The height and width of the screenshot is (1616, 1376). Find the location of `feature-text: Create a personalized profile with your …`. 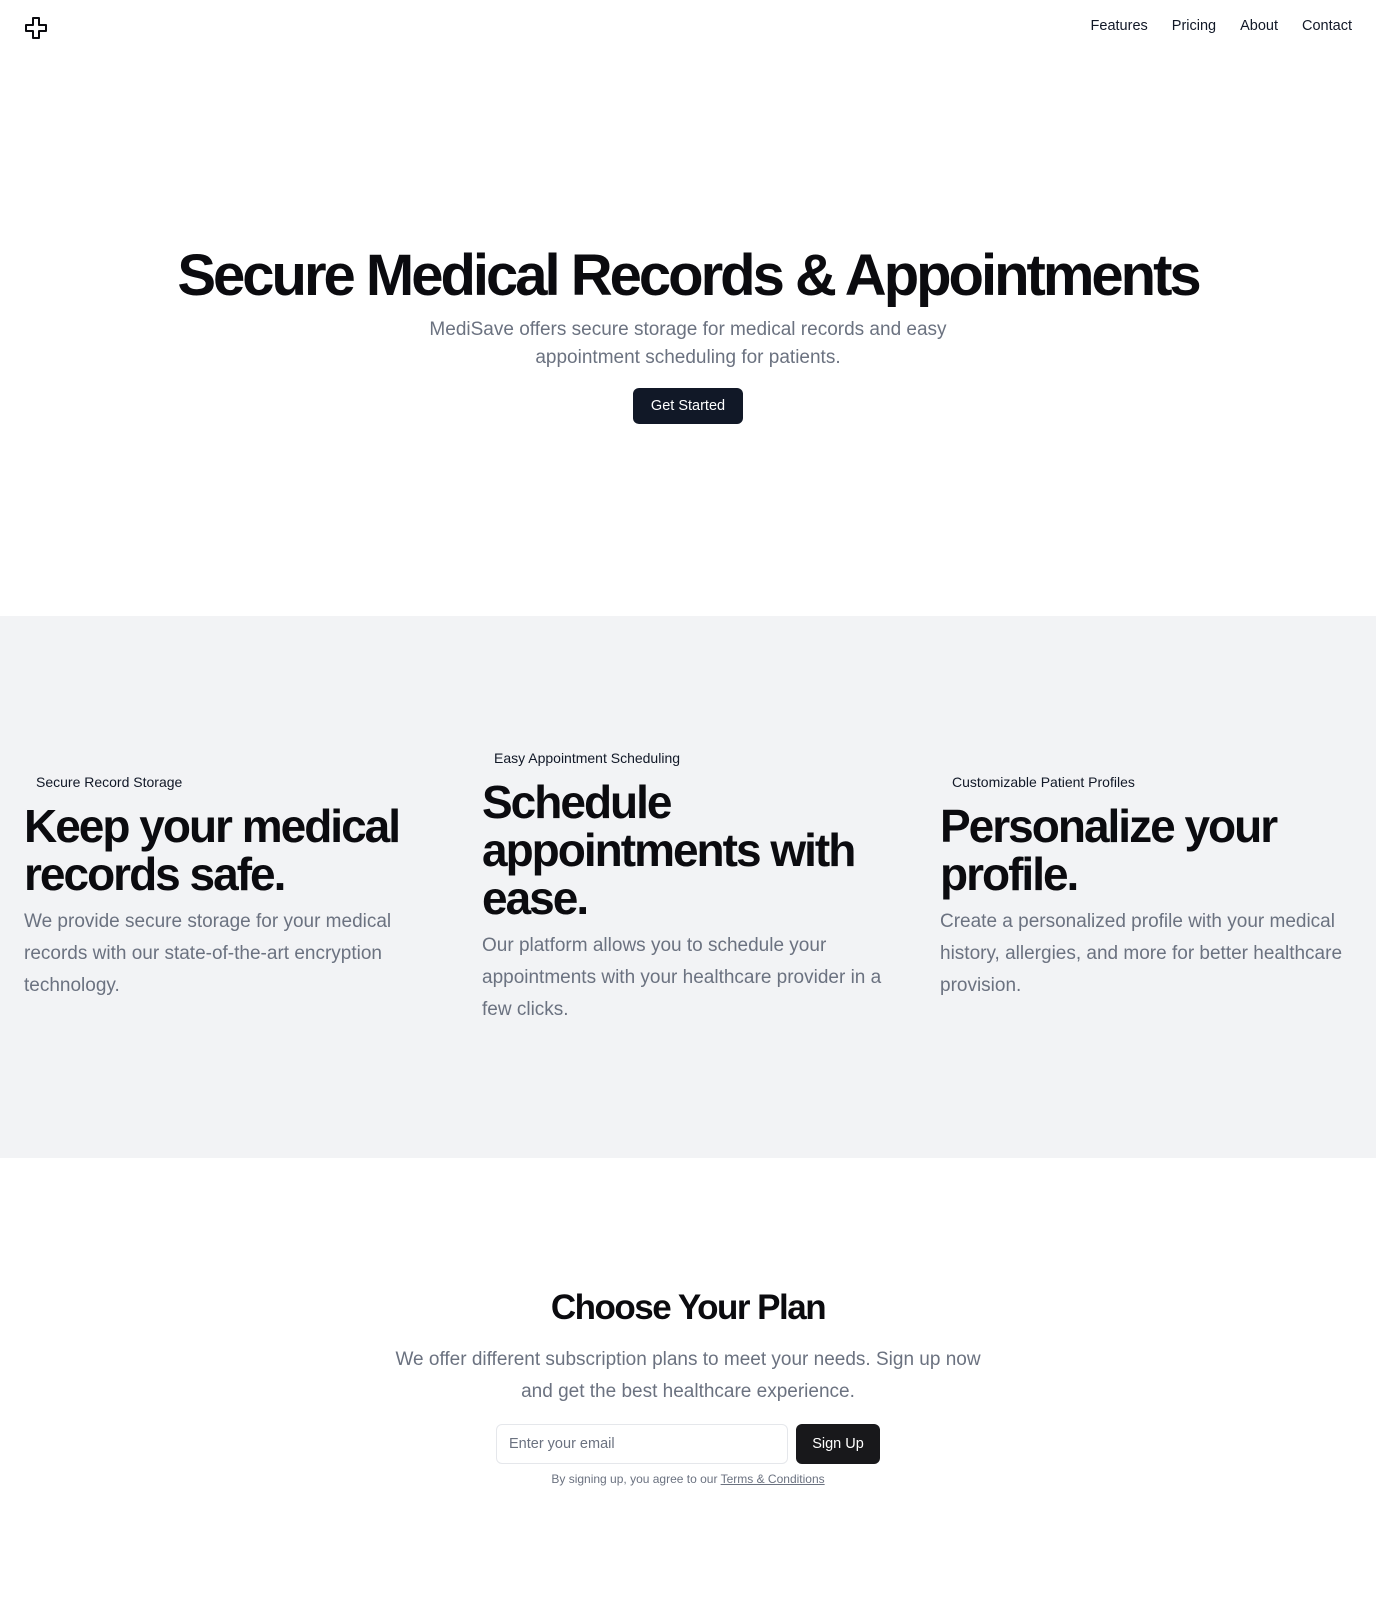

feature-text: Create a personalized profile with your … is located at coordinates (1141, 953).